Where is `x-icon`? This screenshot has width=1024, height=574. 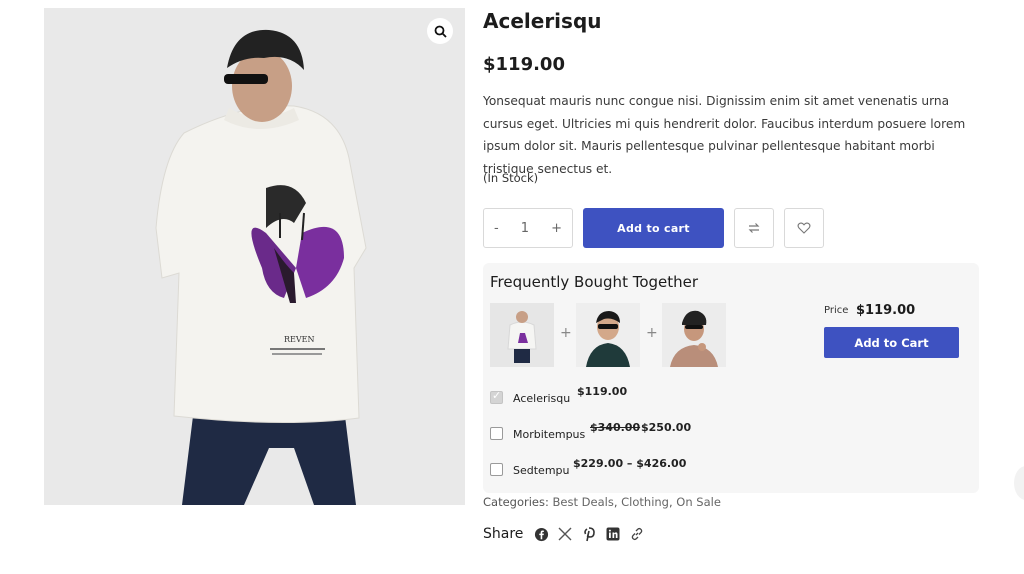
x-icon is located at coordinates (565, 534).